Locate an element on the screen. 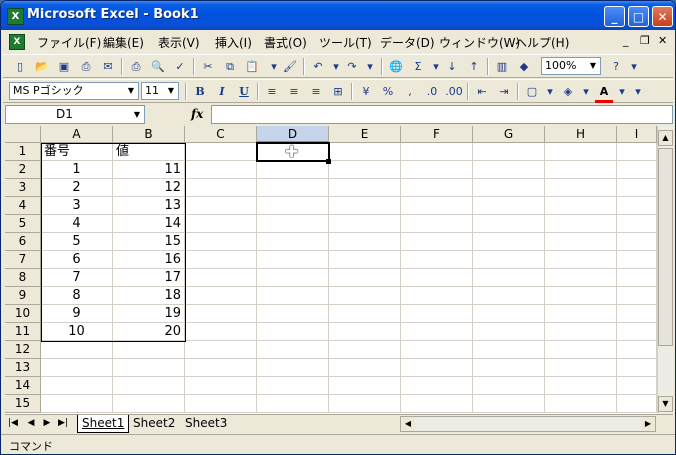 This screenshot has height=455, width=676. row-header-1: 1 is located at coordinates (23, 152).